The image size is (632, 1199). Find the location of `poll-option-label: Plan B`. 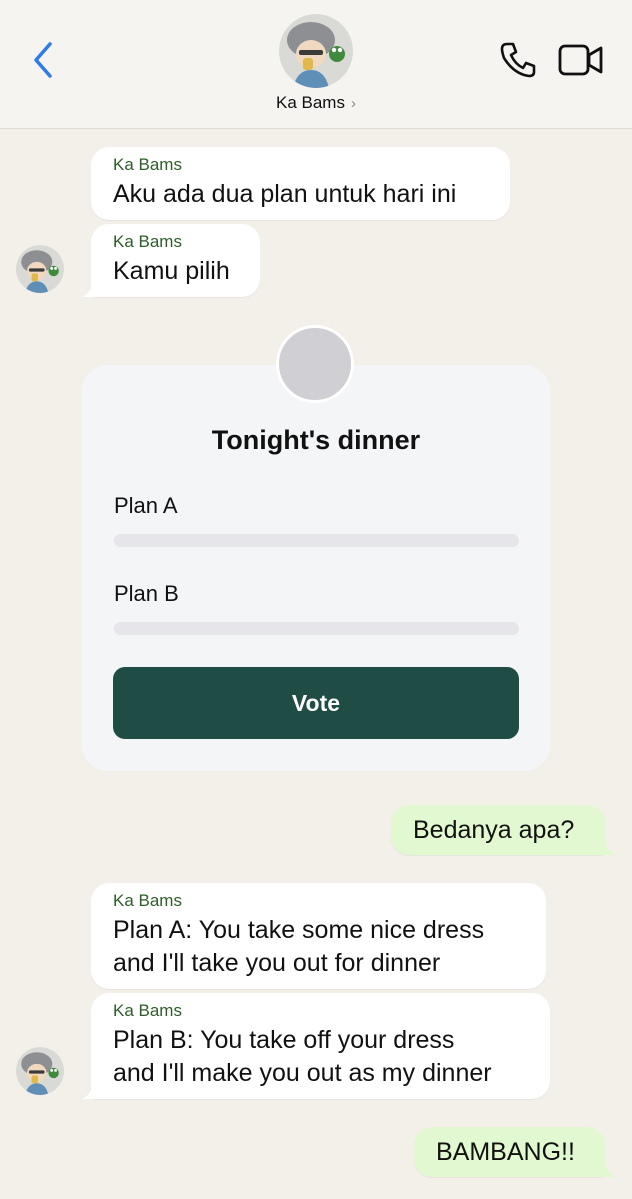

poll-option-label: Plan B is located at coordinates (146, 594).